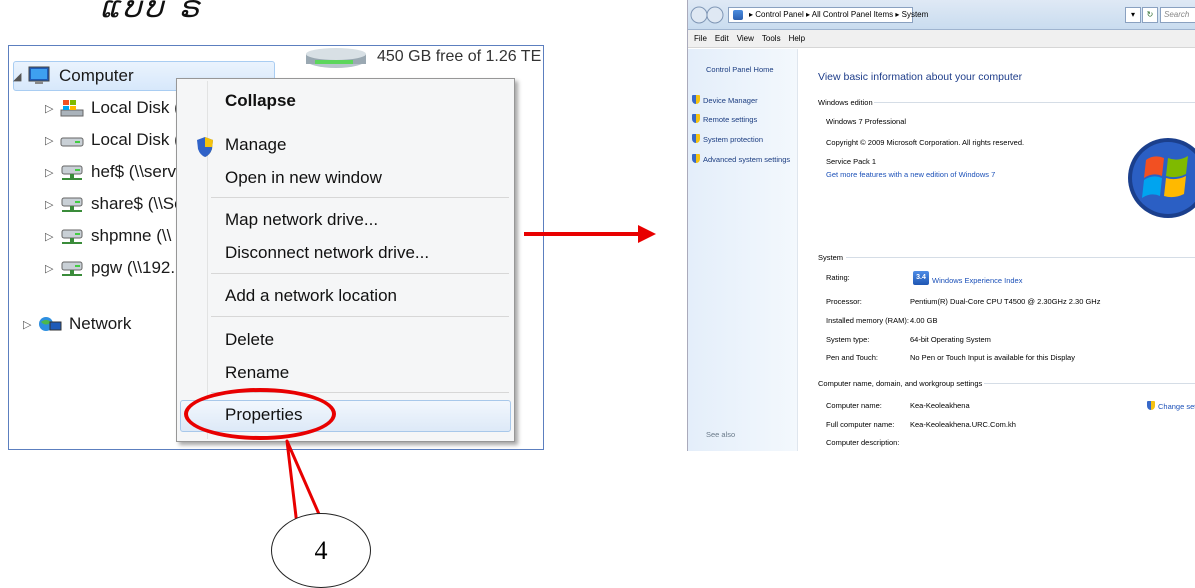  What do you see at coordinates (921, 278) in the screenshot?
I see `rating-score-badge: 3.4` at bounding box center [921, 278].